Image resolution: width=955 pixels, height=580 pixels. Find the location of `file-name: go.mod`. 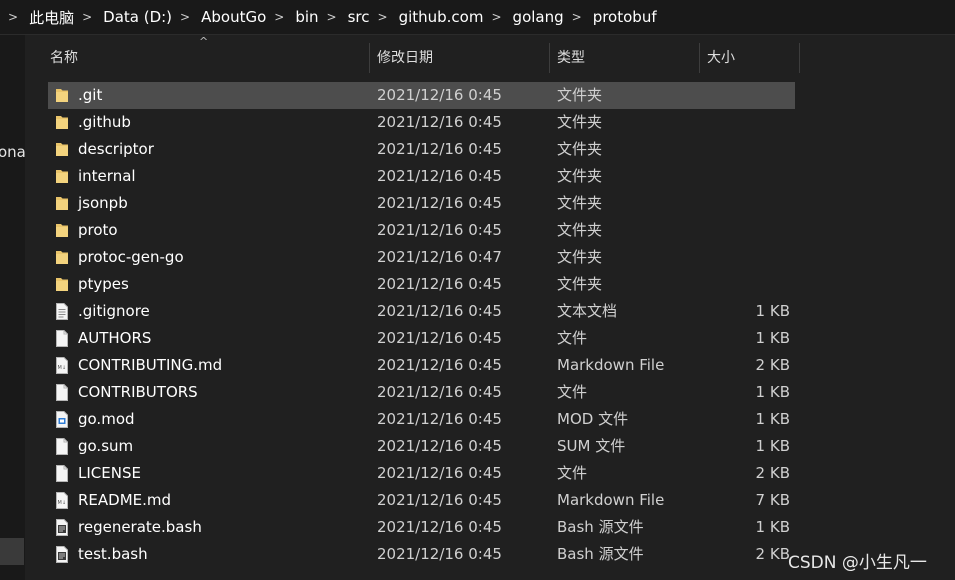

file-name: go.mod is located at coordinates (106, 419).